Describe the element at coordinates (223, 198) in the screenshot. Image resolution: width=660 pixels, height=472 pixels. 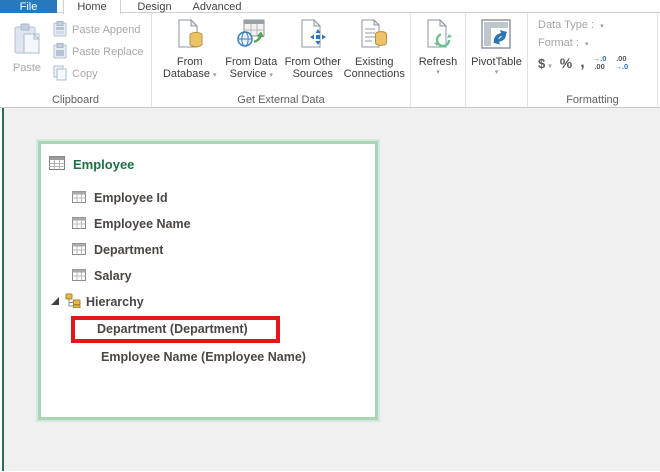
I see `field-row-employee-id: Employee Id` at that location.